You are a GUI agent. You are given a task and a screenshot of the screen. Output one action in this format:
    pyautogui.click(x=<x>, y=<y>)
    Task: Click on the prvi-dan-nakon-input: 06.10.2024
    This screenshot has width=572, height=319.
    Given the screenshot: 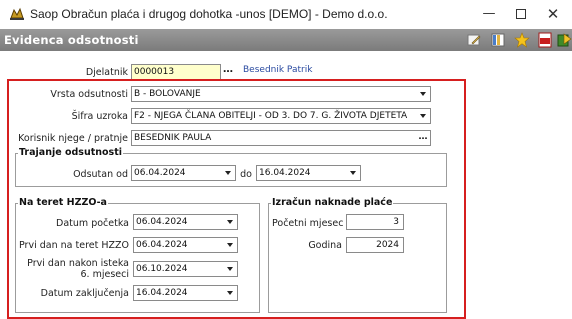 What is the action you would take?
    pyautogui.click(x=185, y=269)
    